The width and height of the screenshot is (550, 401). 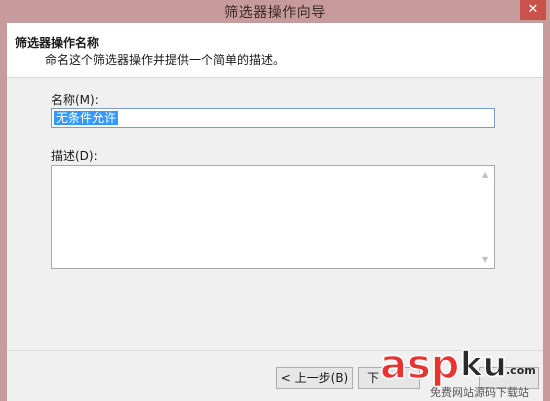 I want to click on description-scrollbar: ▲ ▼, so click(x=487, y=217).